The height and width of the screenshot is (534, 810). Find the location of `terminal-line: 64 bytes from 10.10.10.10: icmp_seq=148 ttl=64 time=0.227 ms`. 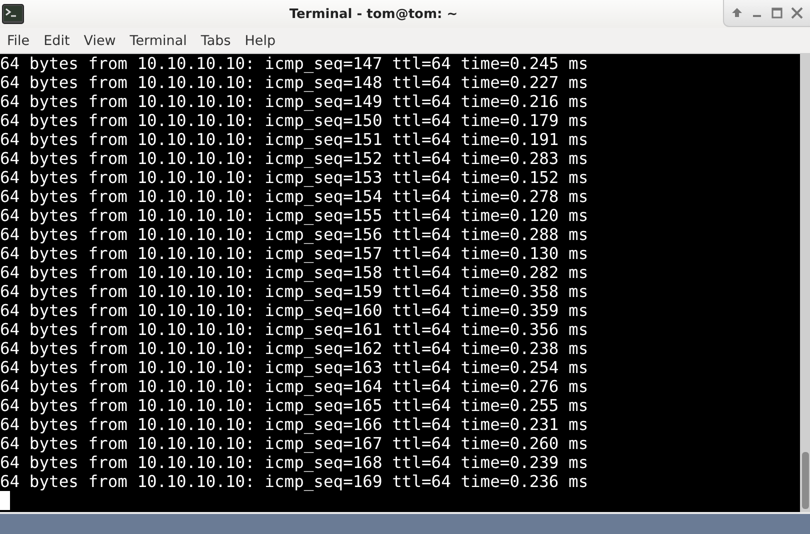

terminal-line: 64 bytes from 10.10.10.10: icmp_seq=148 ttl=64 time=0.227 ms is located at coordinates (294, 82).